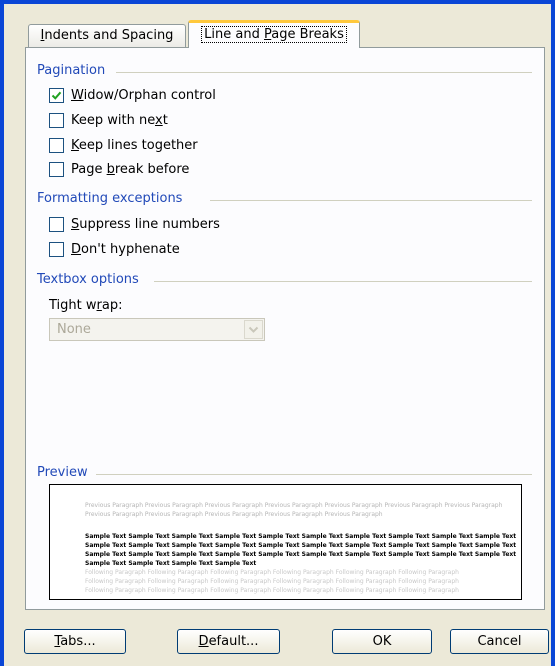  Describe the element at coordinates (71, 70) in the screenshot. I see `pagination-group-title: Pagination` at that location.